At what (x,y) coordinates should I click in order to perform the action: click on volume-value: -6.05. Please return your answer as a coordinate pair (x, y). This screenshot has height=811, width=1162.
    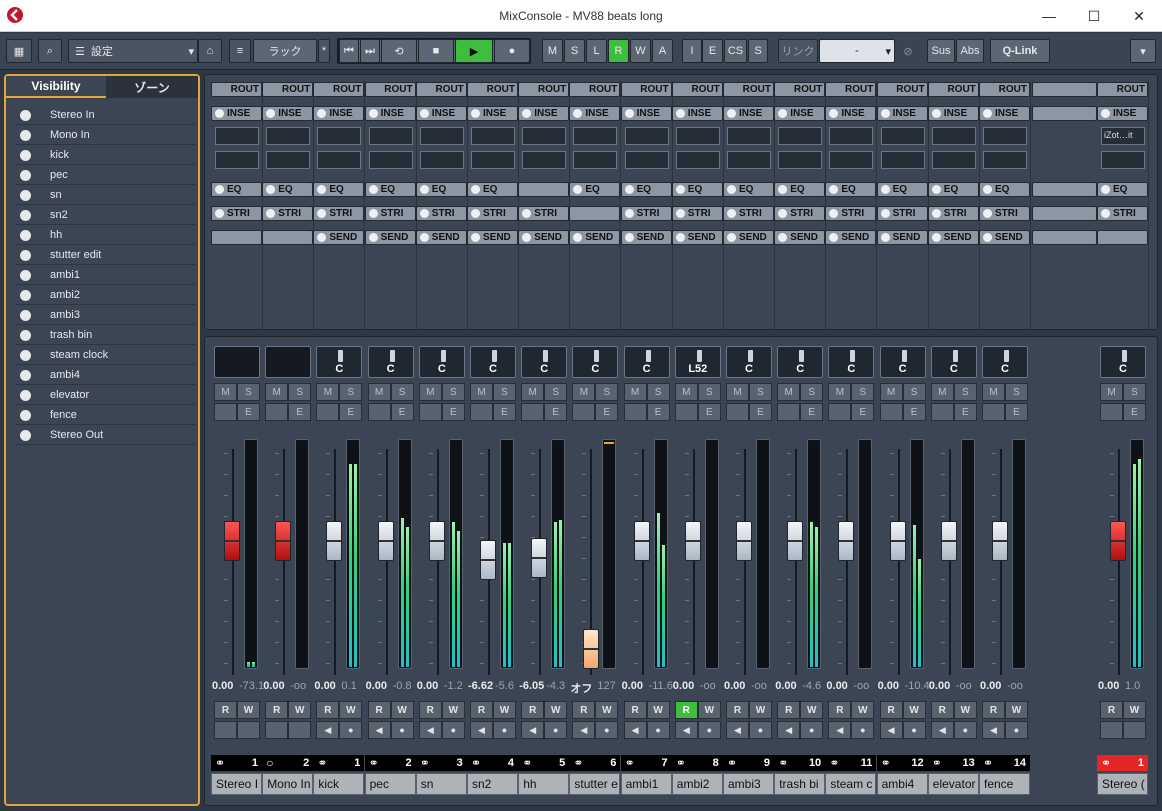
    Looking at the image, I should click on (531, 686).